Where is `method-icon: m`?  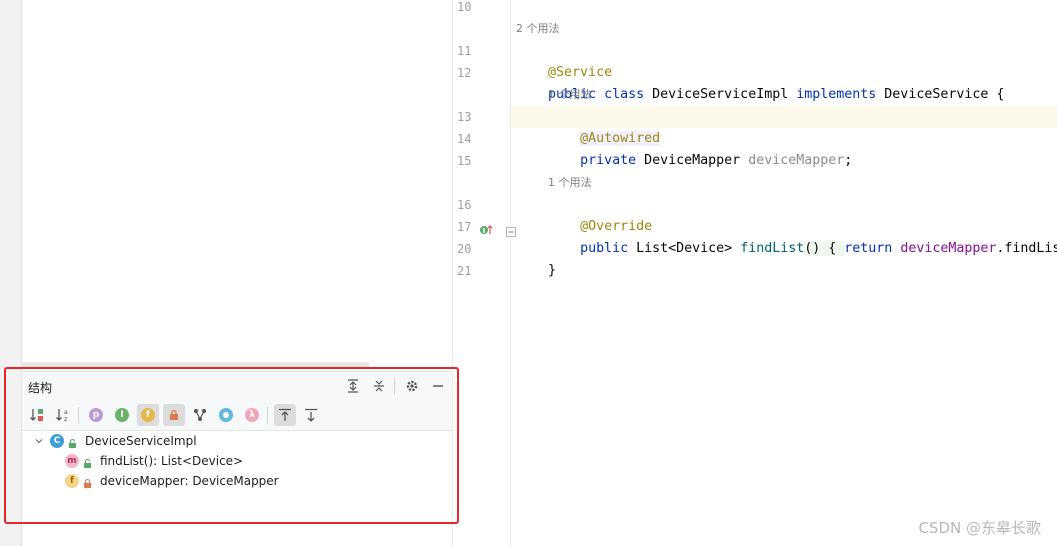 method-icon: m is located at coordinates (72, 461).